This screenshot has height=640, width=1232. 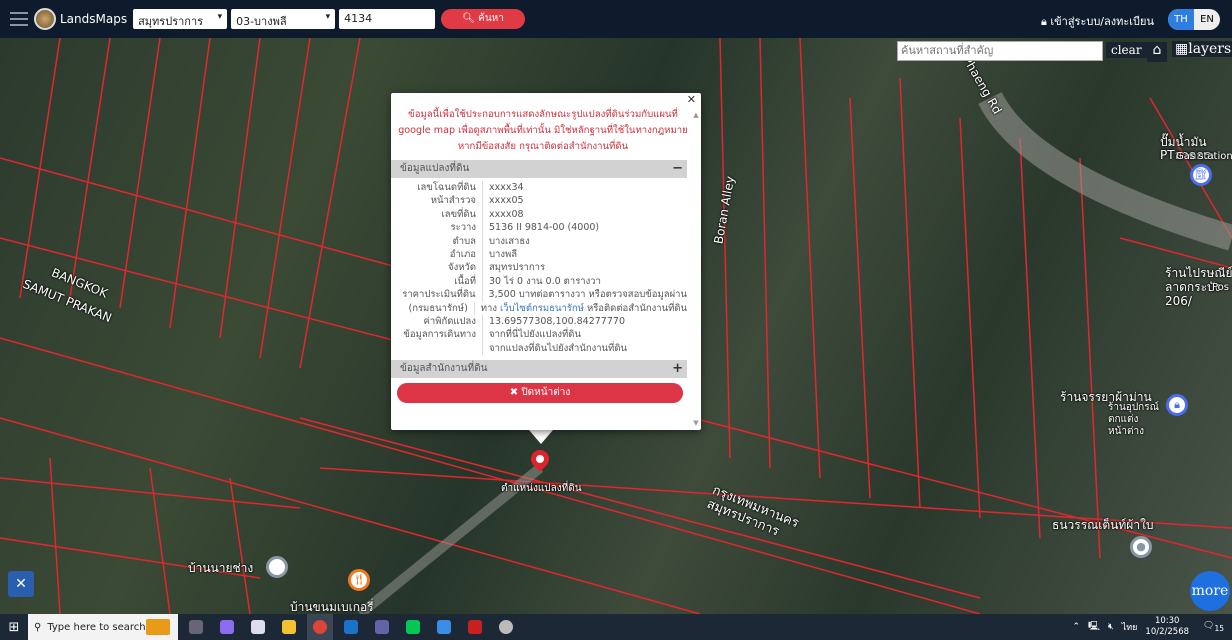 I want to click on line-icon, so click(x=413, y=627).